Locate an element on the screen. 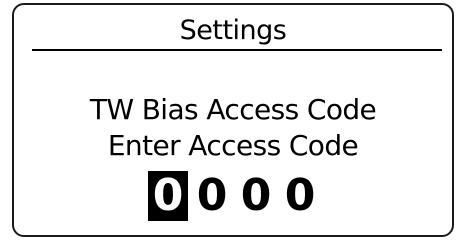 The image size is (458, 245). access-code-digits: 0 0 0 0 is located at coordinates (236, 196).